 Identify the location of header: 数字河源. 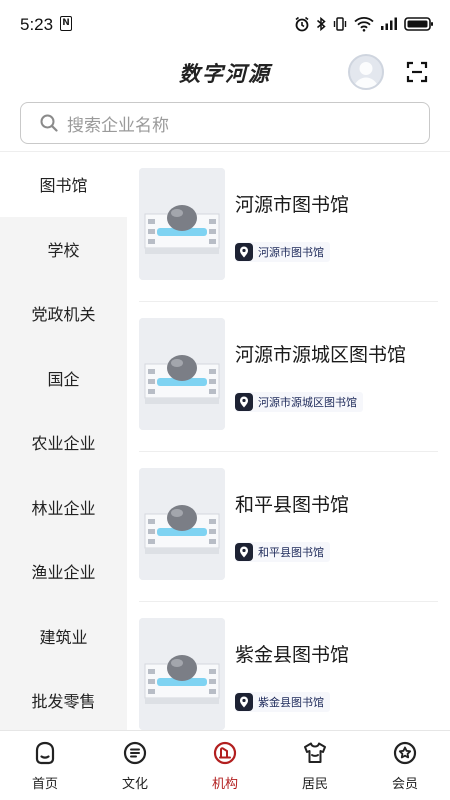
(225, 73).